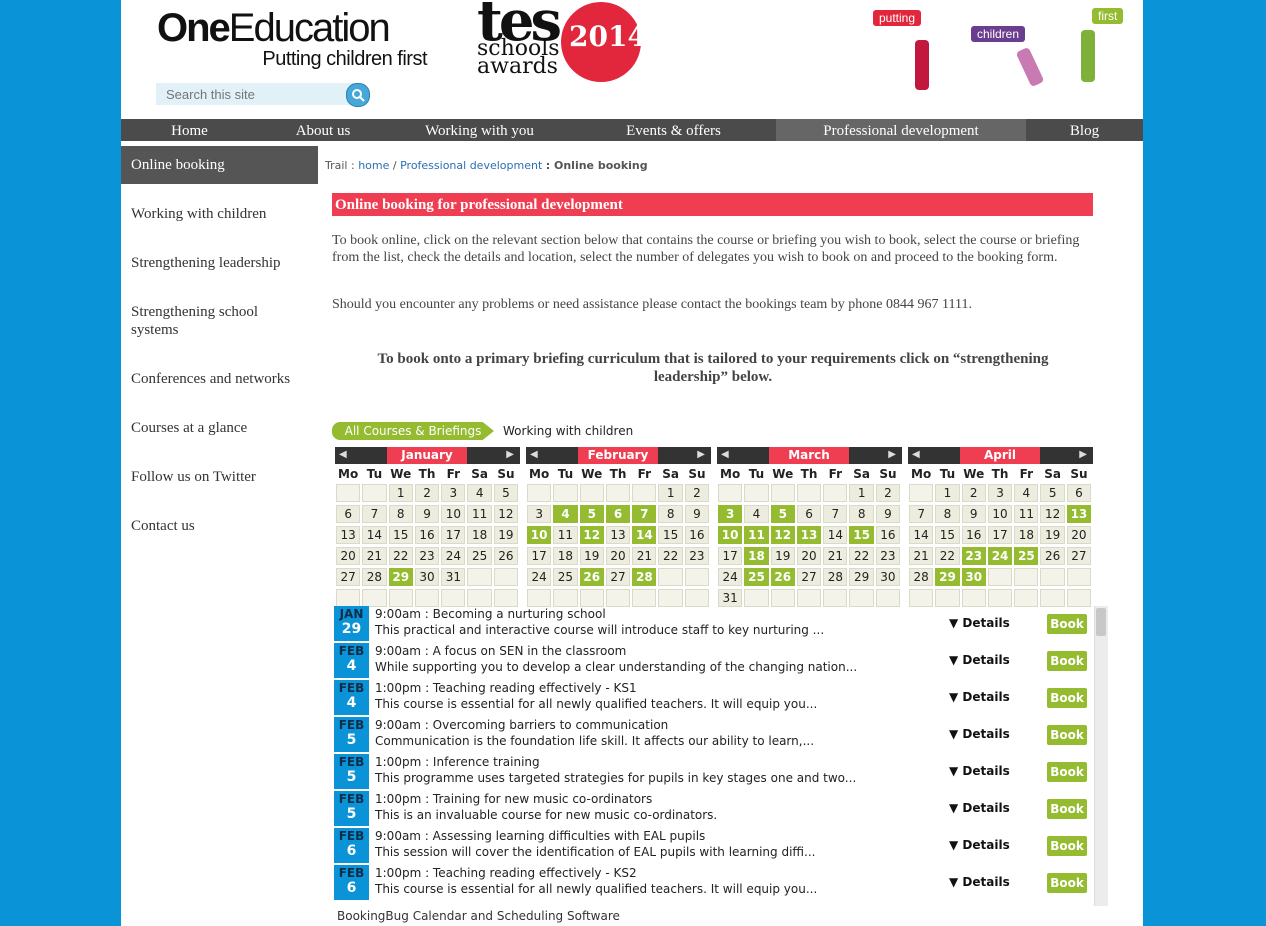 This screenshot has width=1266, height=926. What do you see at coordinates (219, 165) in the screenshot?
I see `sidebar-item-online-booking: Online booking` at bounding box center [219, 165].